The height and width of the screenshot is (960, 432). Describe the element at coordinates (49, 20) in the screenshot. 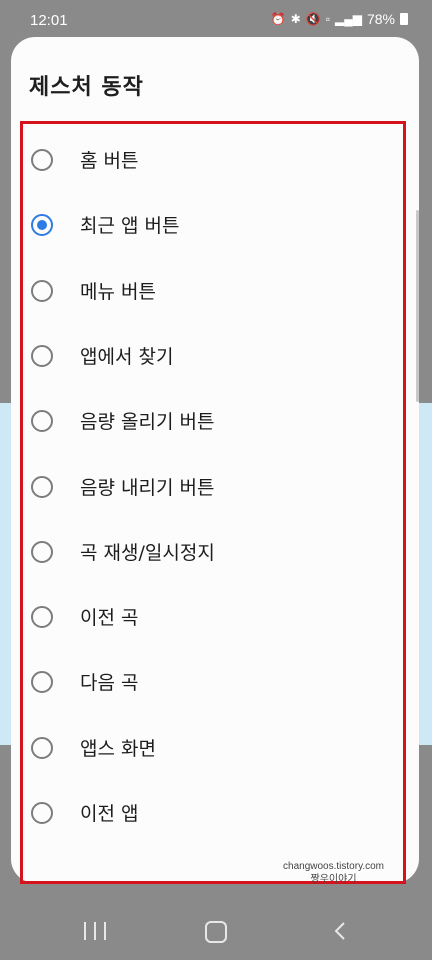

I see `status-time: 12:01` at that location.